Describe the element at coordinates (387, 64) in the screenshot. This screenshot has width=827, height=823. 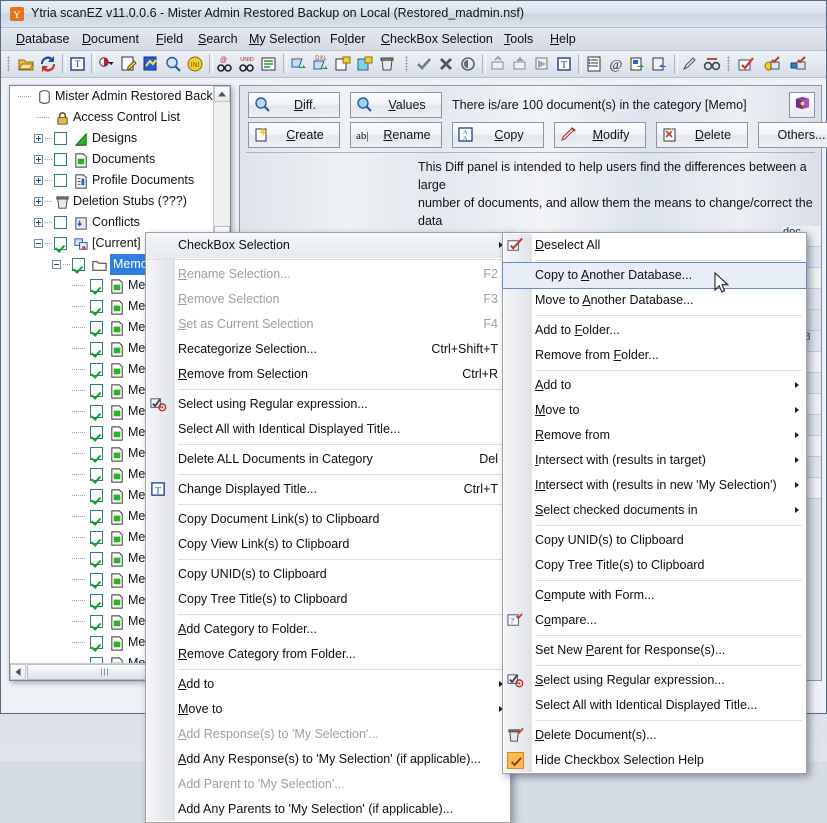
I see `trash-icon` at that location.